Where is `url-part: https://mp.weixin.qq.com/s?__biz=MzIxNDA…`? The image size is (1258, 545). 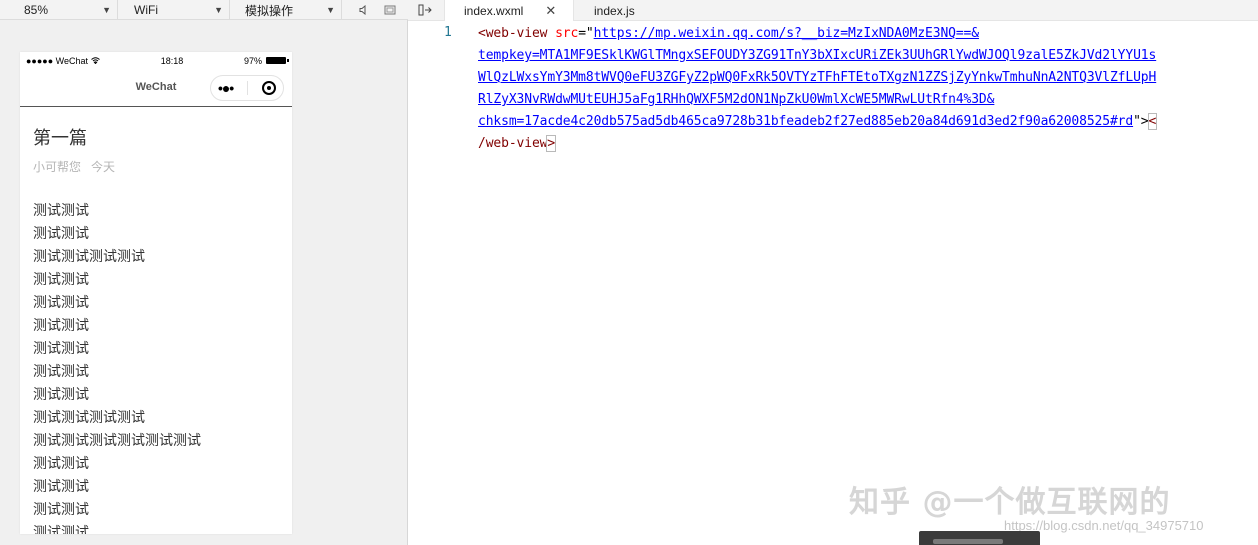 url-part: https://mp.weixin.qq.com/s?__biz=MzIxNDA… is located at coordinates (786, 33).